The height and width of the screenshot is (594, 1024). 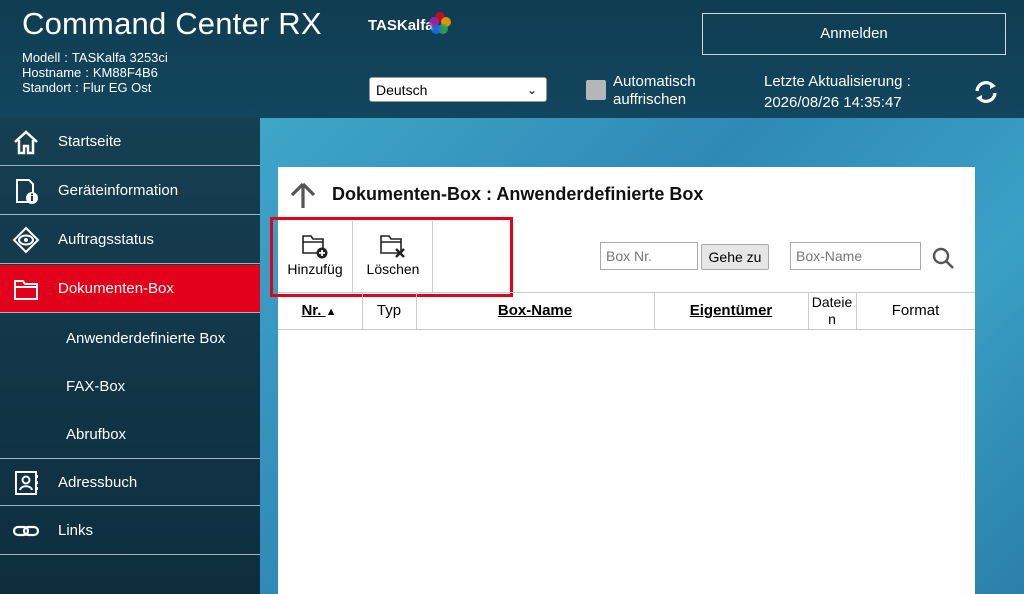 I want to click on box-nr-input: Box Nr., so click(x=649, y=256).